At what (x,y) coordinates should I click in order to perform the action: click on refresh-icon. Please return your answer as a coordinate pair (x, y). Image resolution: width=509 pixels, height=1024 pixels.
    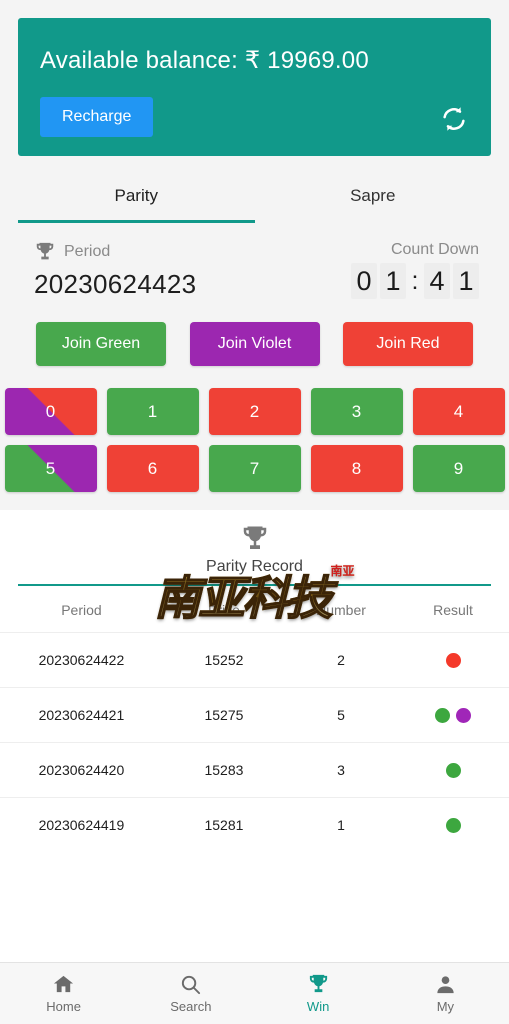
    Looking at the image, I should click on (454, 119).